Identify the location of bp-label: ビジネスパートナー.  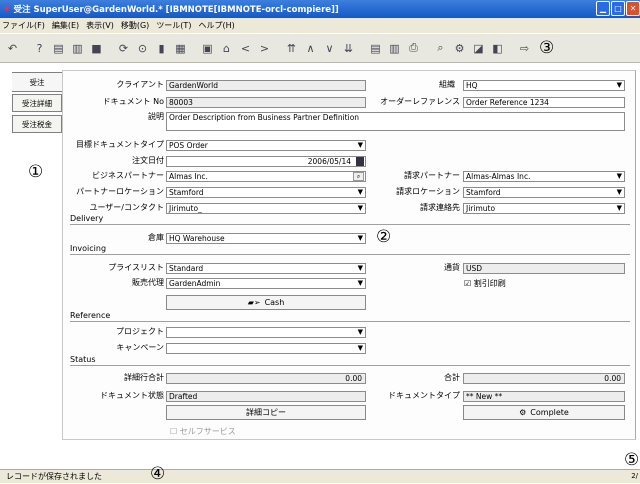
(128, 175).